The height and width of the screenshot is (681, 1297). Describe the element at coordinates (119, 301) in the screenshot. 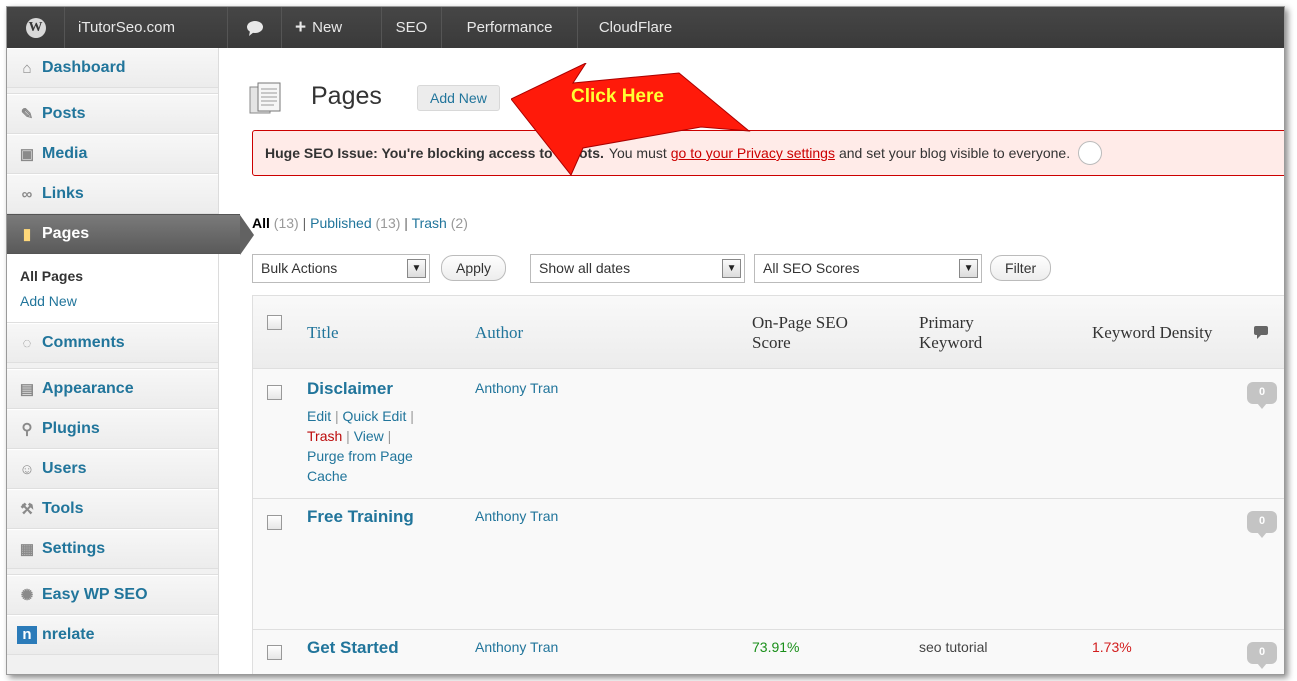

I see `submenu-add-new: Add New` at that location.